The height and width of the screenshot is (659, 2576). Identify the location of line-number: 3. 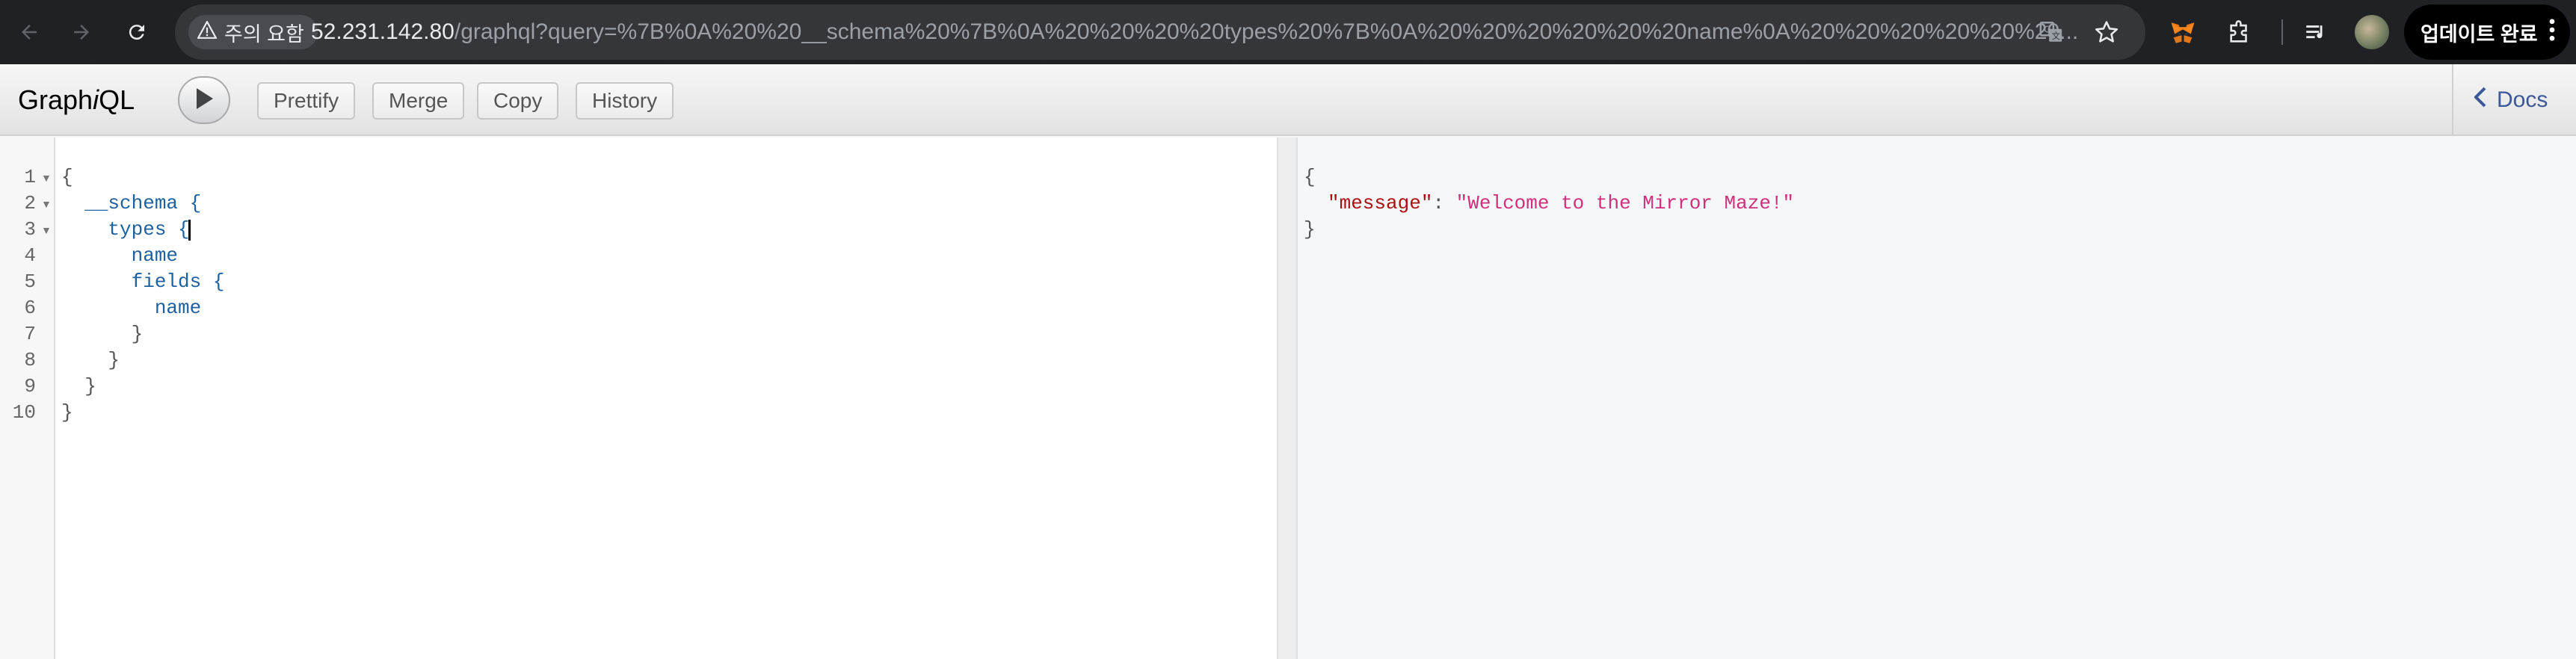
(30, 229).